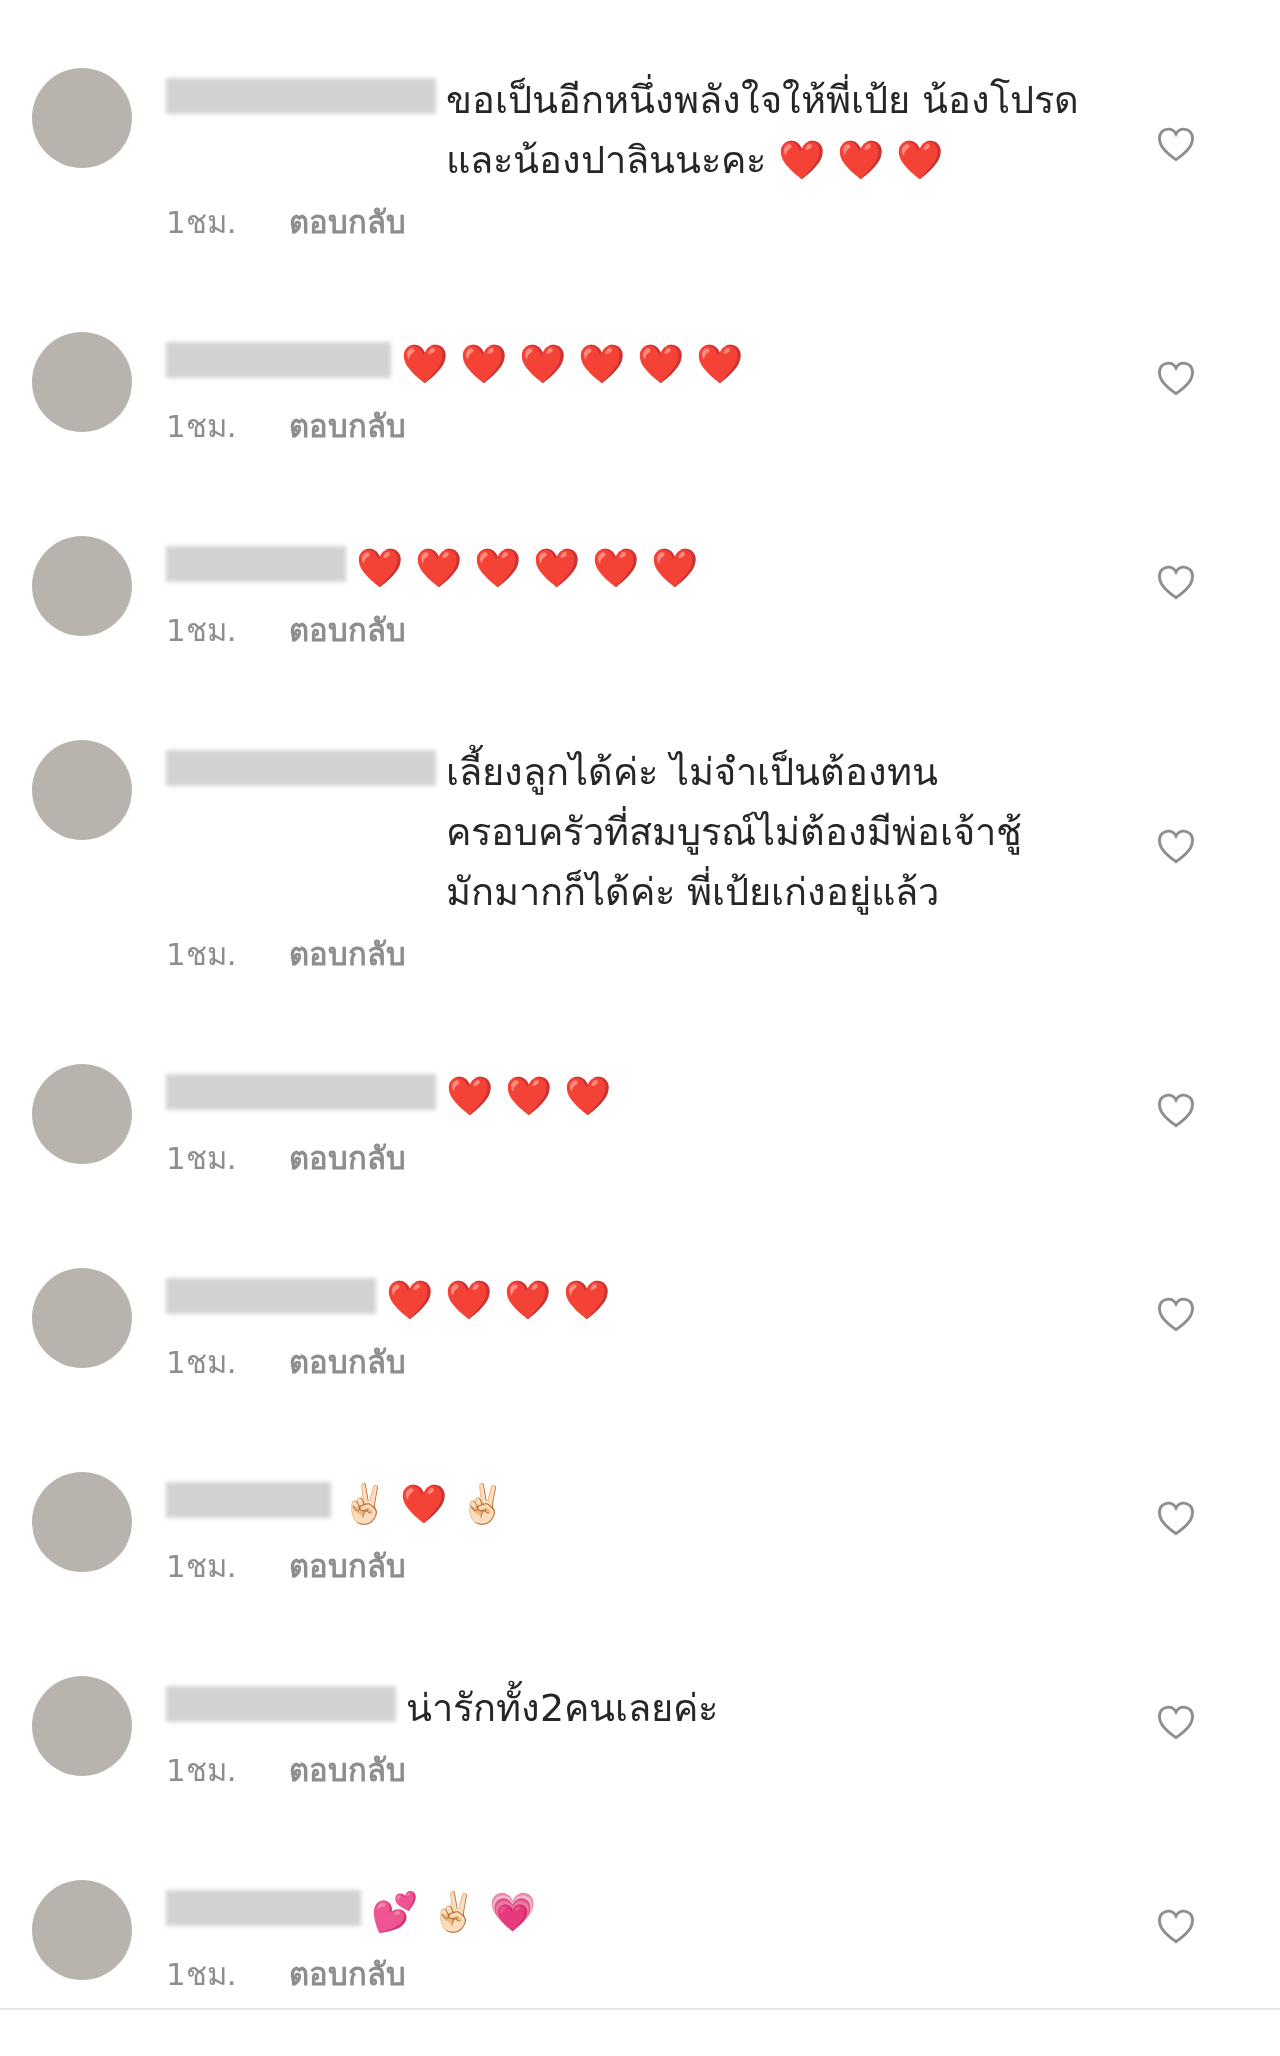 This screenshot has height=2056, width=1280. What do you see at coordinates (454, 1912) in the screenshot?
I see `comment-text: 💕 ✌🏻 💗` at bounding box center [454, 1912].